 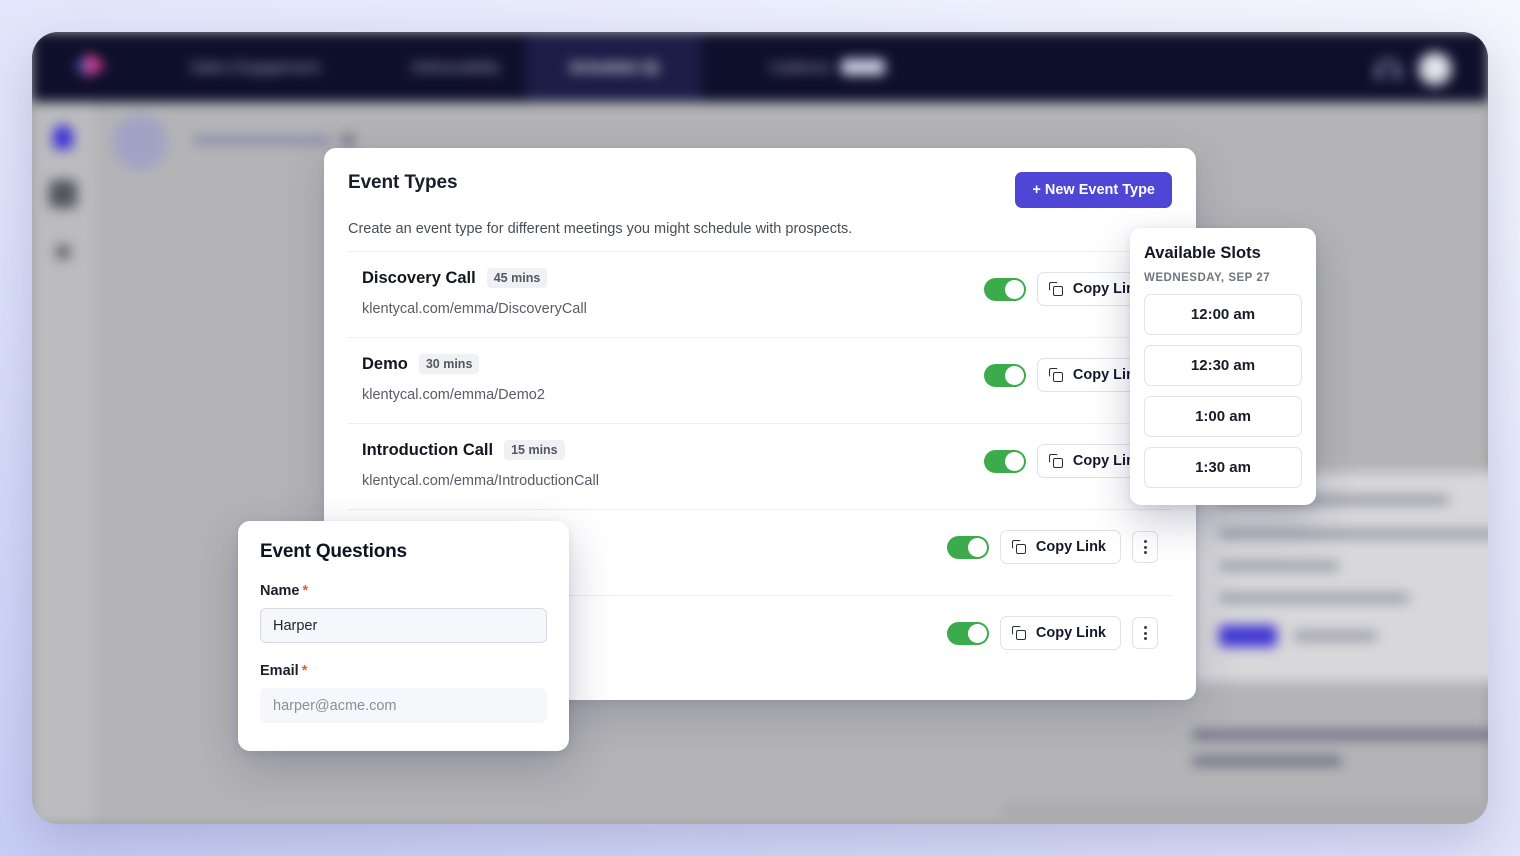 What do you see at coordinates (63, 136) in the screenshot?
I see `sidebar-item-home-icon` at bounding box center [63, 136].